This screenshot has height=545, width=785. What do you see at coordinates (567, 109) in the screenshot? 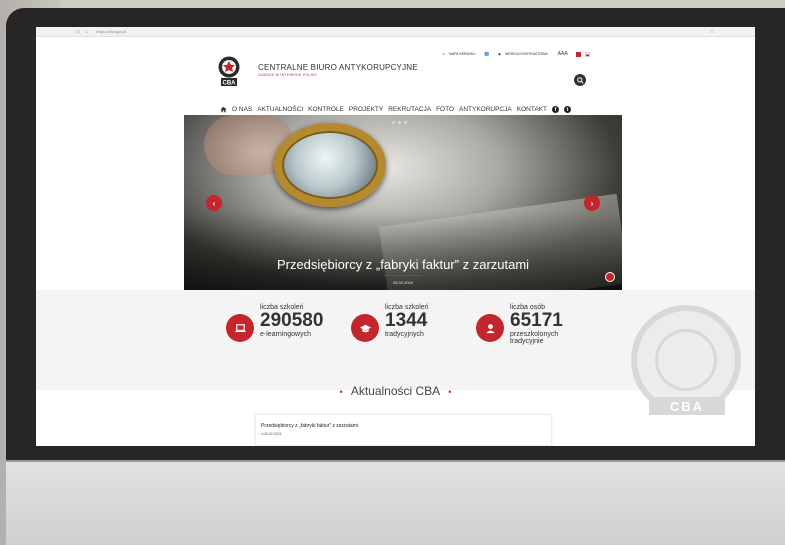
I see `twitter-icon: t` at bounding box center [567, 109].